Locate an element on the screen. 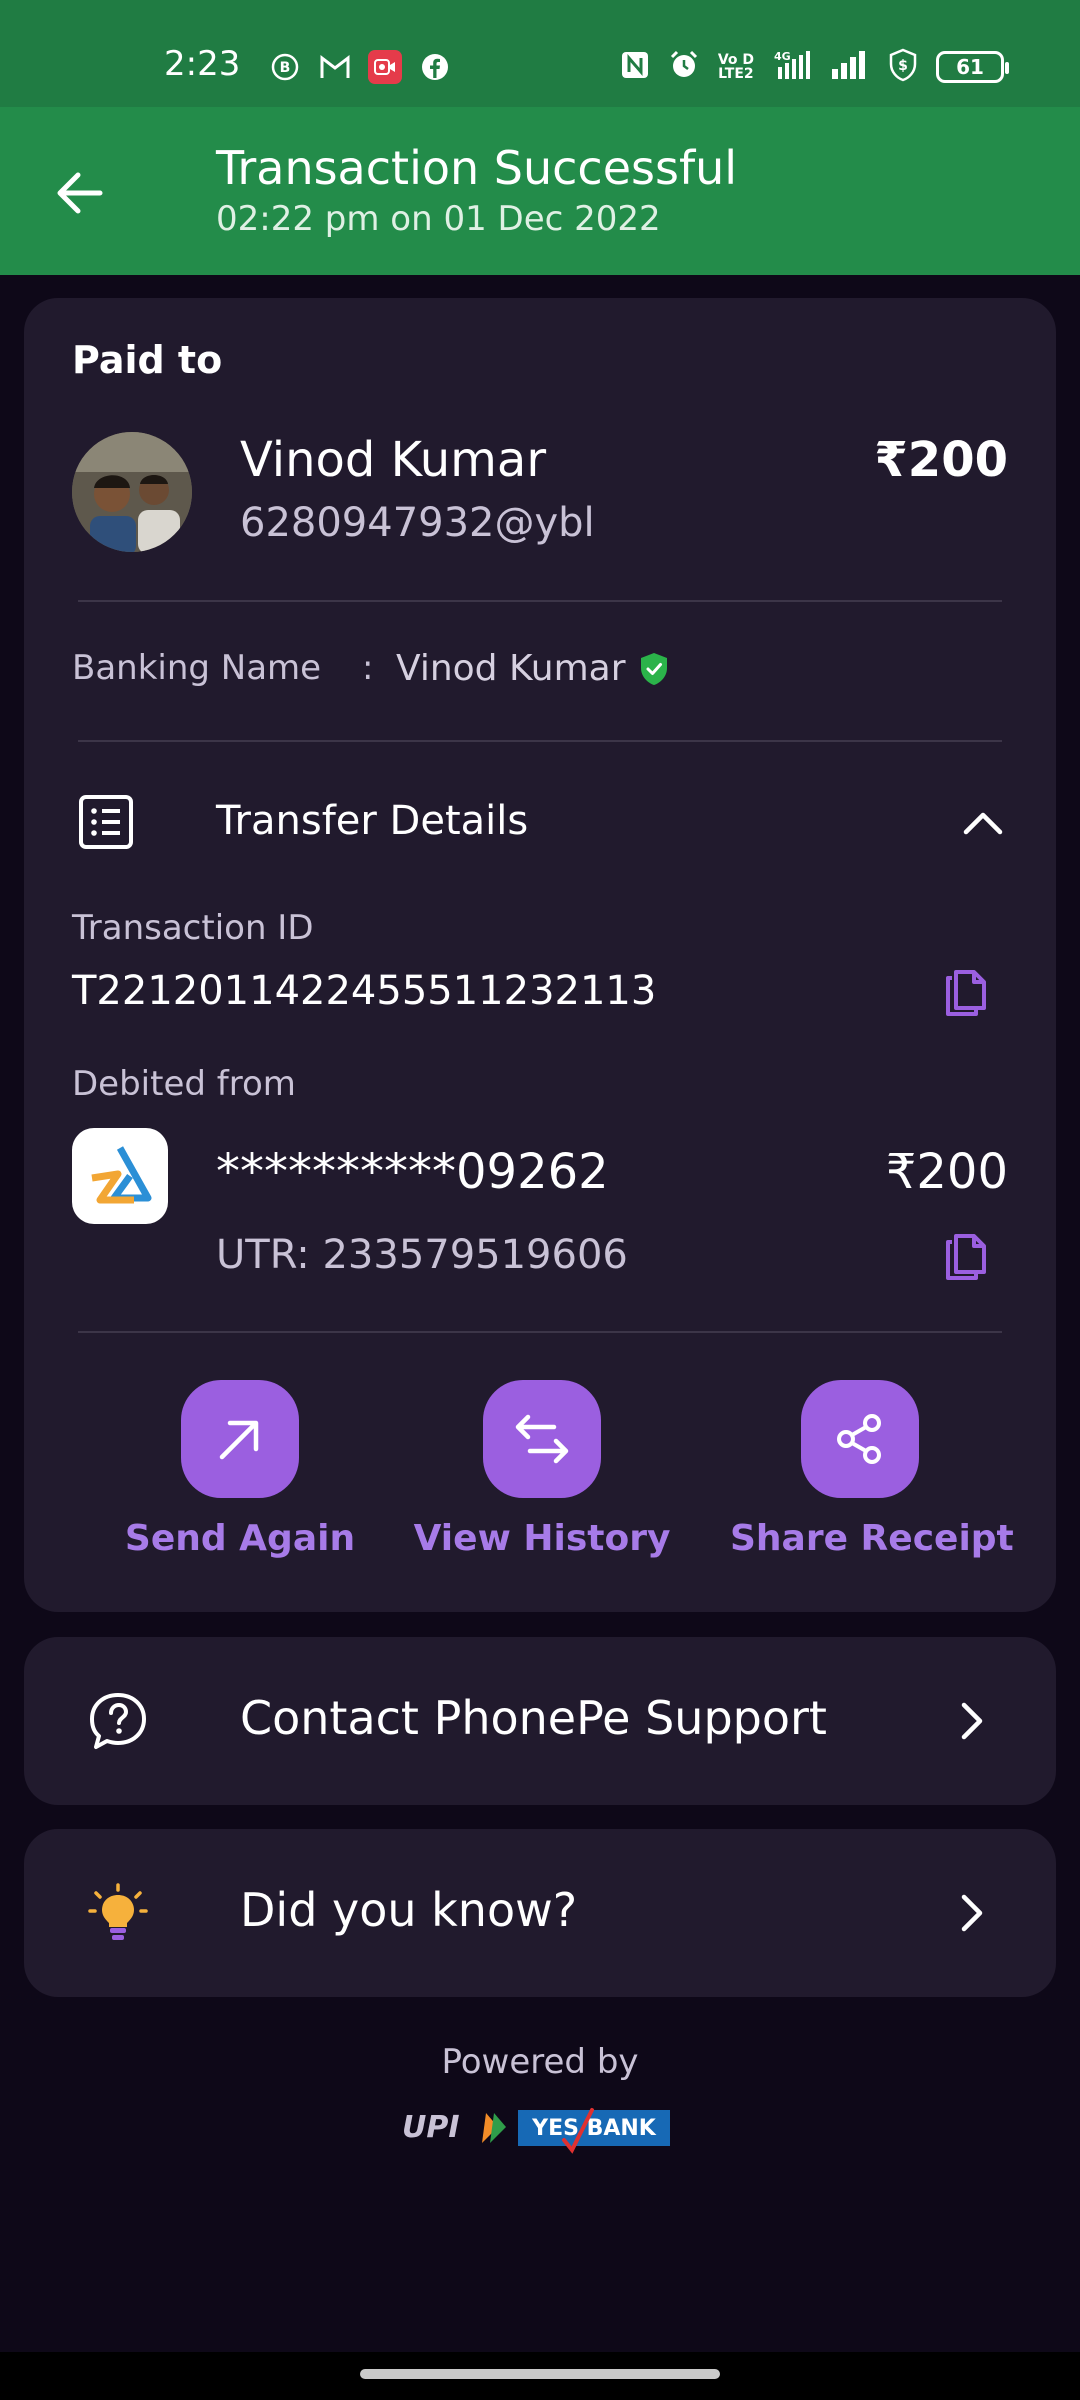  svg-text: 4G is located at coordinates (782, 56).